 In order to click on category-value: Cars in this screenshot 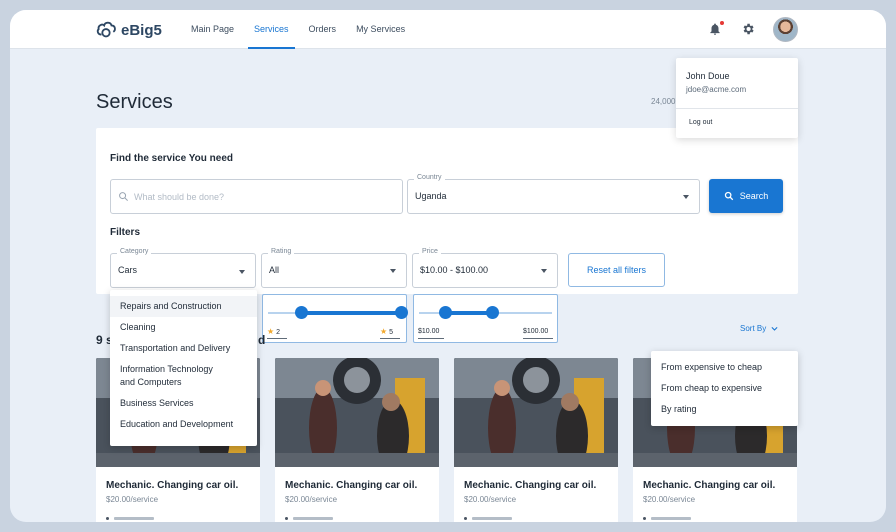, I will do `click(128, 270)`.